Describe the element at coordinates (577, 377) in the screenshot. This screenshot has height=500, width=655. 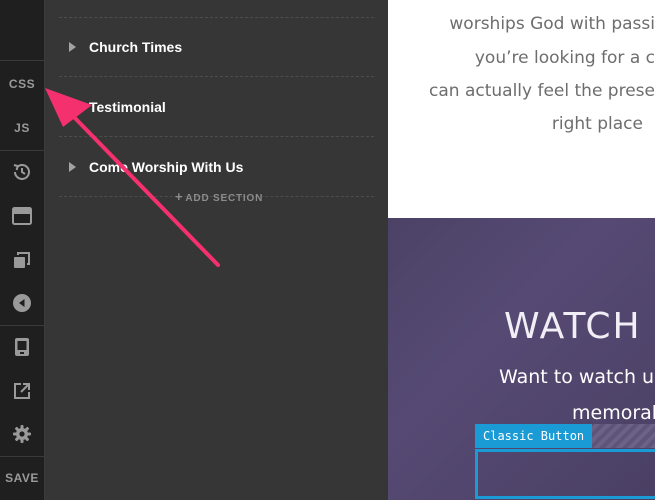
I see `hero-subtitle-line: Want to watch us` at that location.